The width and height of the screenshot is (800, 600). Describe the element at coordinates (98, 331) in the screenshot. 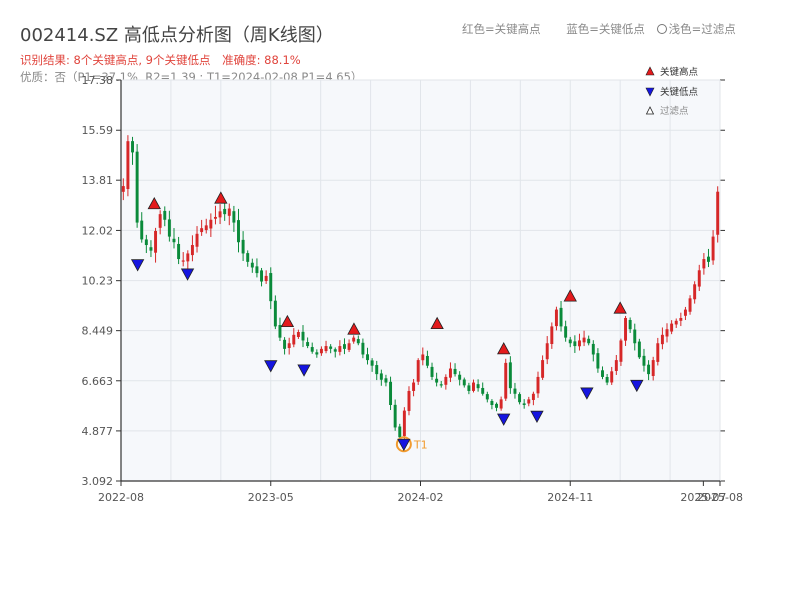

I see `y-tick-label: 8.449` at that location.